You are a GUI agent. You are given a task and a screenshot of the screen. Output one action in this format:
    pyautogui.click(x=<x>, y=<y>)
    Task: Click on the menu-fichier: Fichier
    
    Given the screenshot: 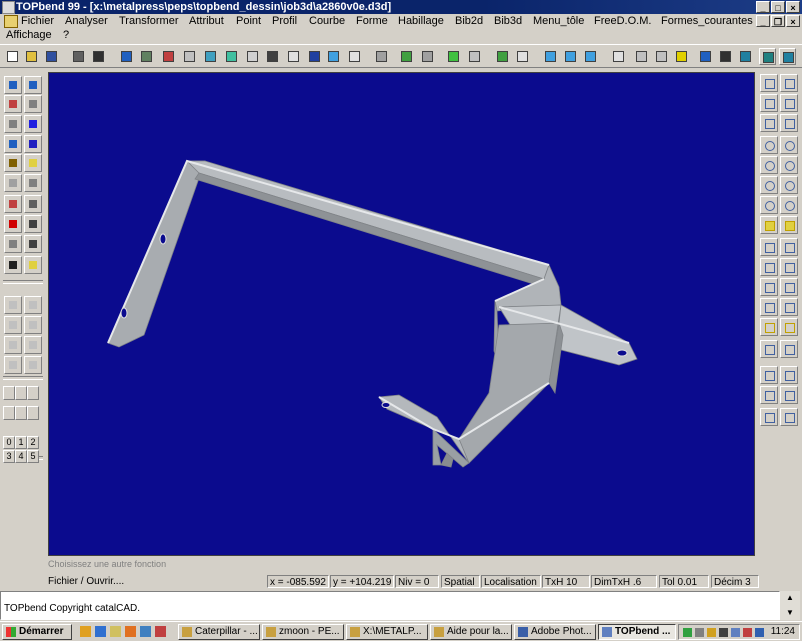 What is the action you would take?
    pyautogui.click(x=37, y=21)
    